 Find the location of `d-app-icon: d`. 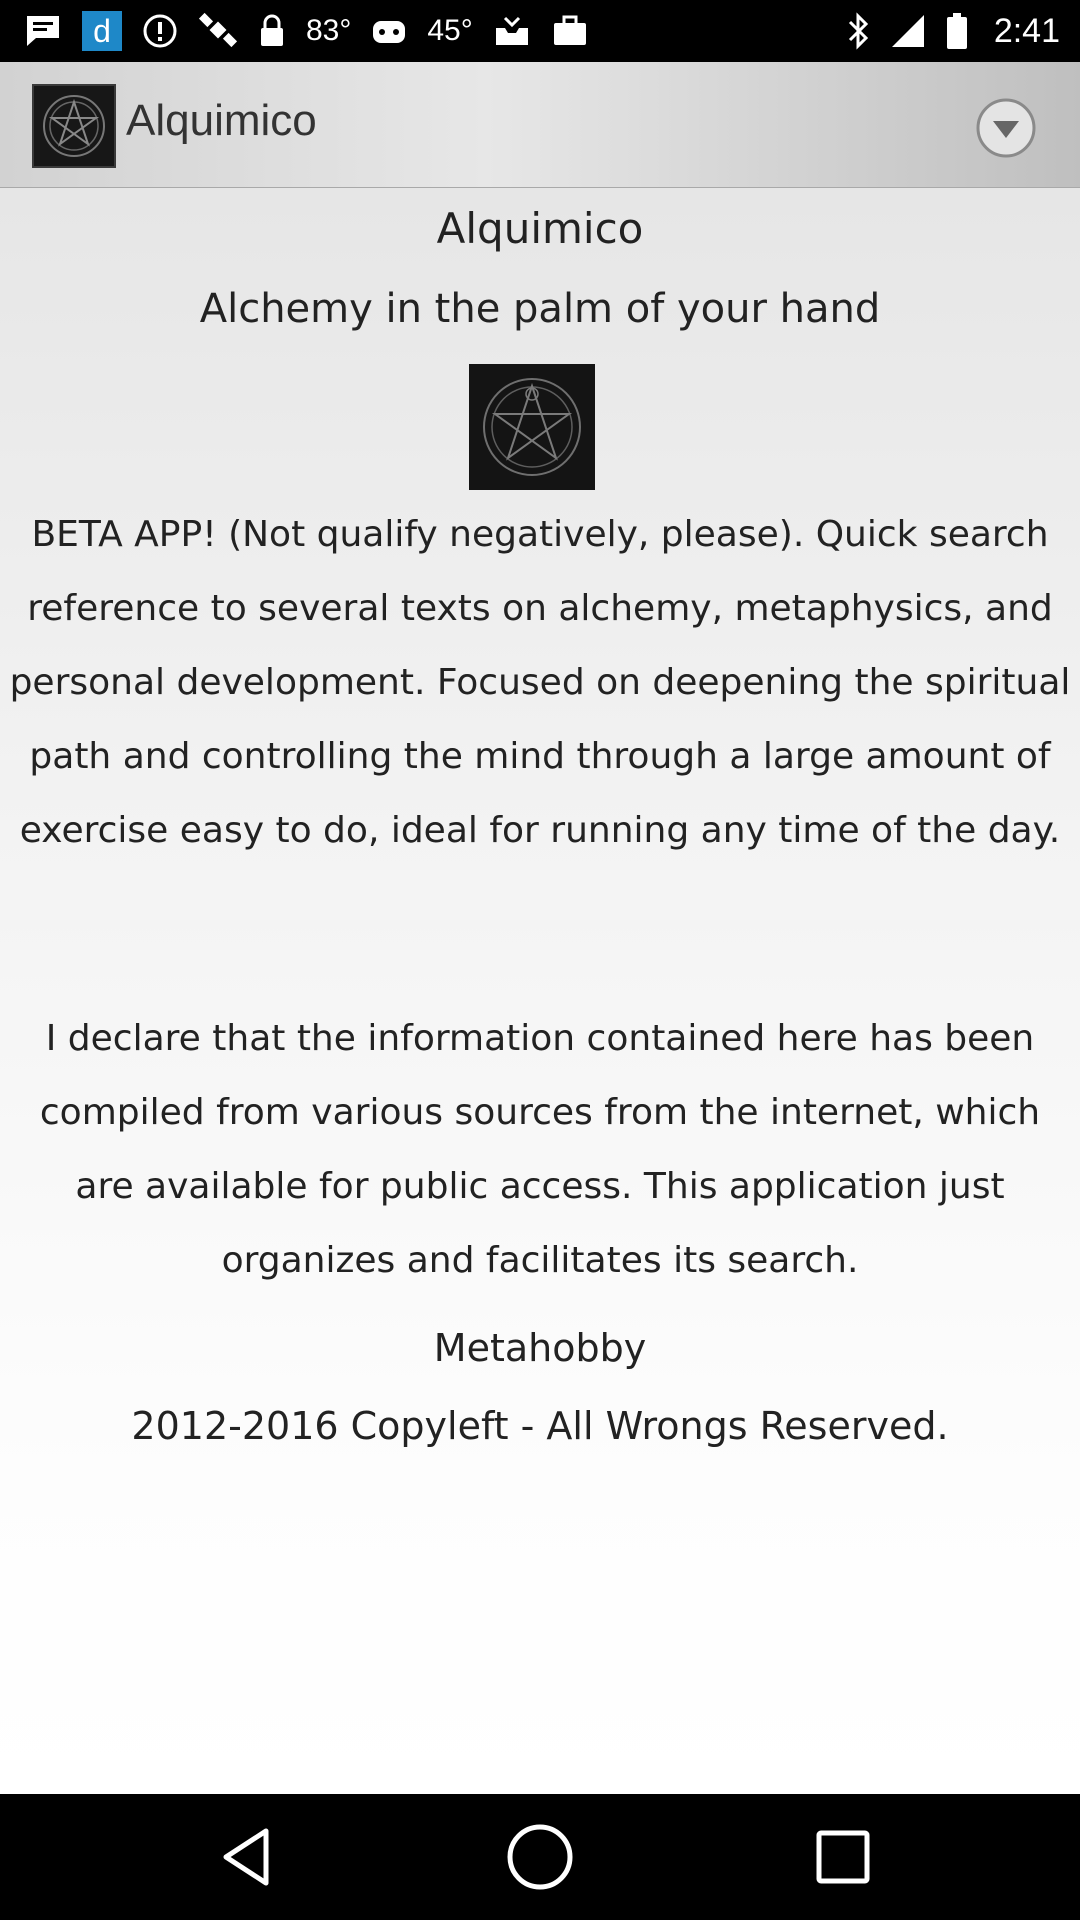

d-app-icon: d is located at coordinates (102, 31).